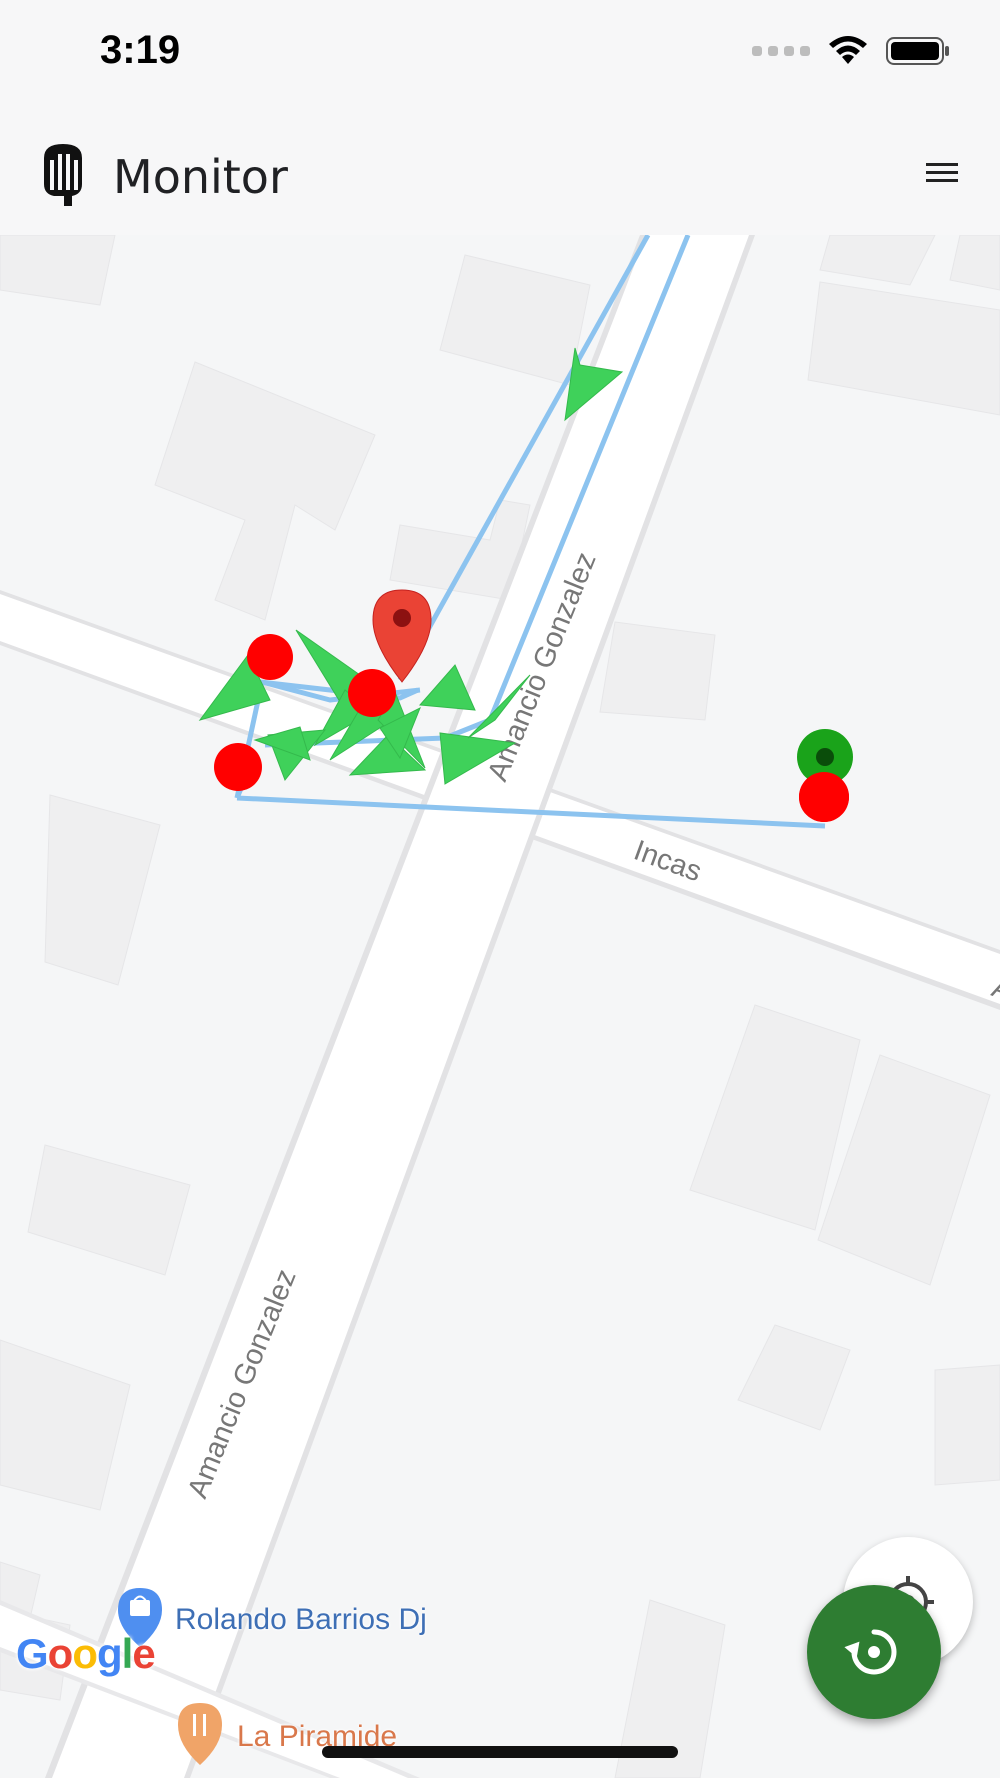 Image resolution: width=1000 pixels, height=1778 pixels. I want to click on google-logo: Google, so click(86, 1653).